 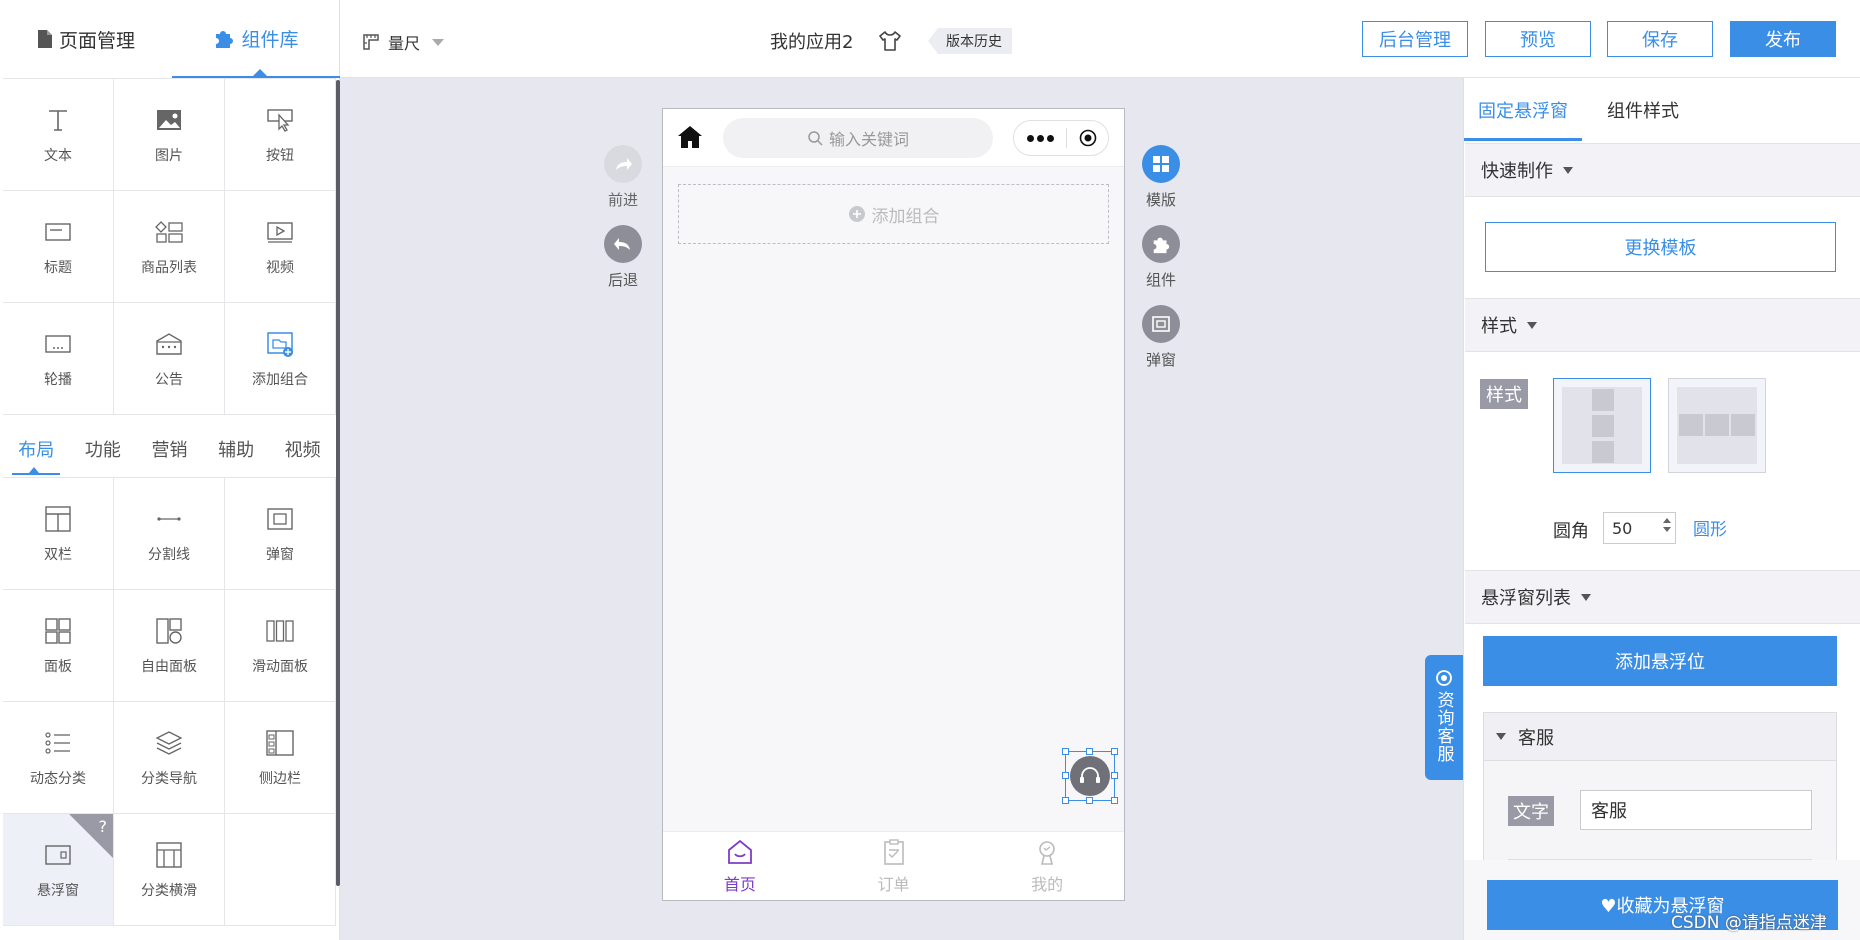 What do you see at coordinates (690, 137) in the screenshot?
I see `home-icon` at bounding box center [690, 137].